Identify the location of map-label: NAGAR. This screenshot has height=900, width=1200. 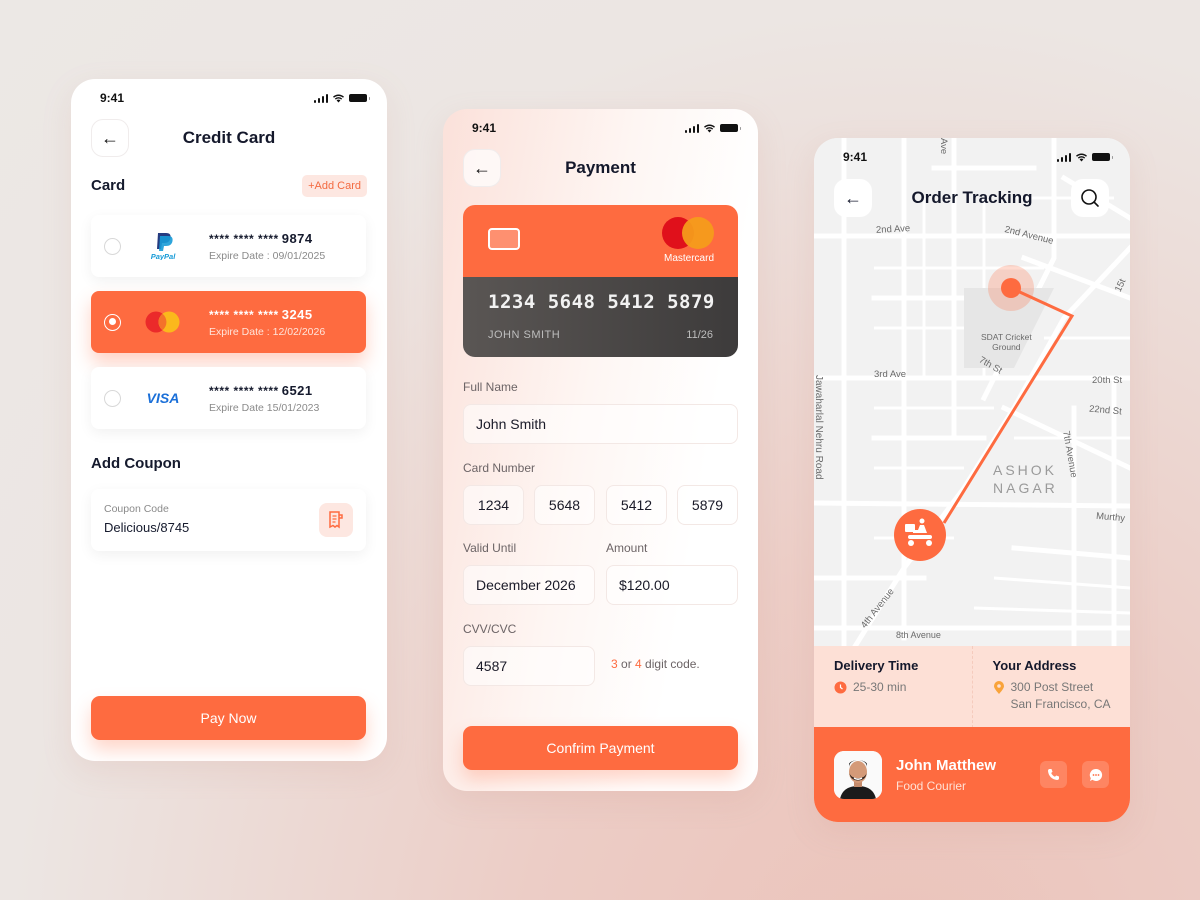
(1025, 488).